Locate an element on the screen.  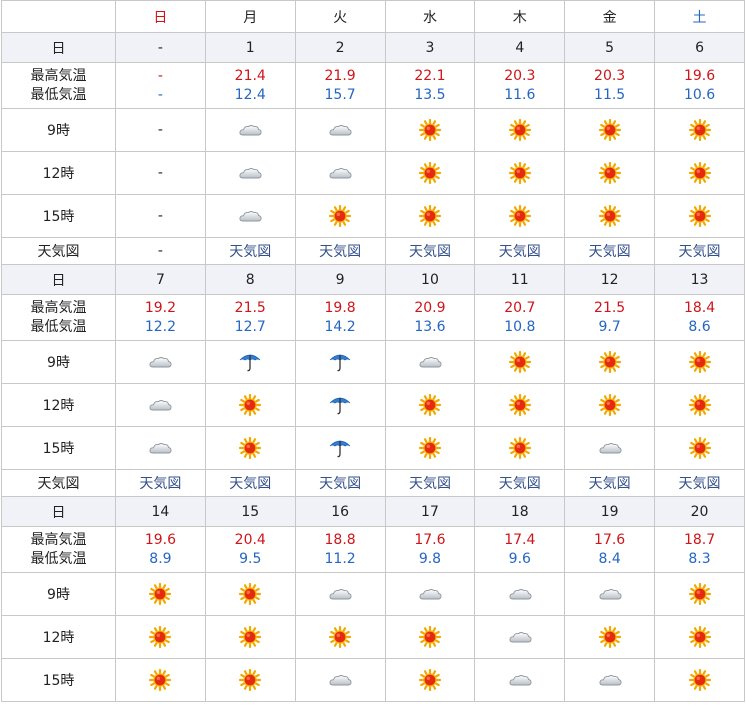
temperature-cell: 21.5 12.7 is located at coordinates (250, 317).